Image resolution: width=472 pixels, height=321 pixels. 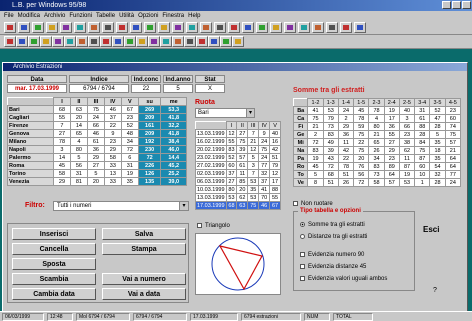 What do you see at coordinates (377, 182) in the screenshot?
I see `table-row: Ve 8 51 26 72 58 57 53 1 28 24` at bounding box center [377, 182].